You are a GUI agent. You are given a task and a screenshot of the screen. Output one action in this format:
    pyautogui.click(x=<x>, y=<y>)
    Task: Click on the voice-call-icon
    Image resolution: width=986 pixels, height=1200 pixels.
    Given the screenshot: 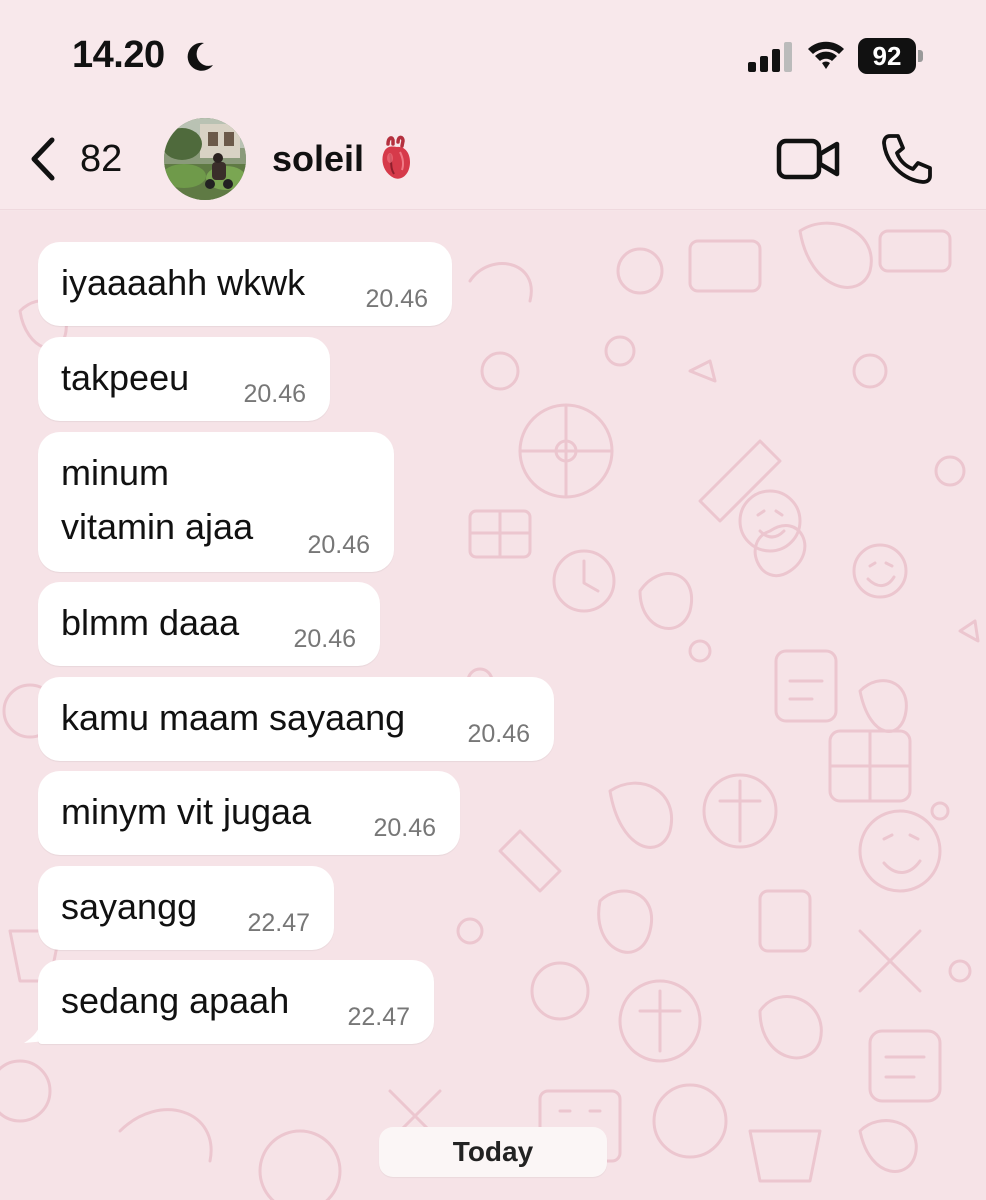 What is the action you would take?
    pyautogui.click(x=907, y=159)
    